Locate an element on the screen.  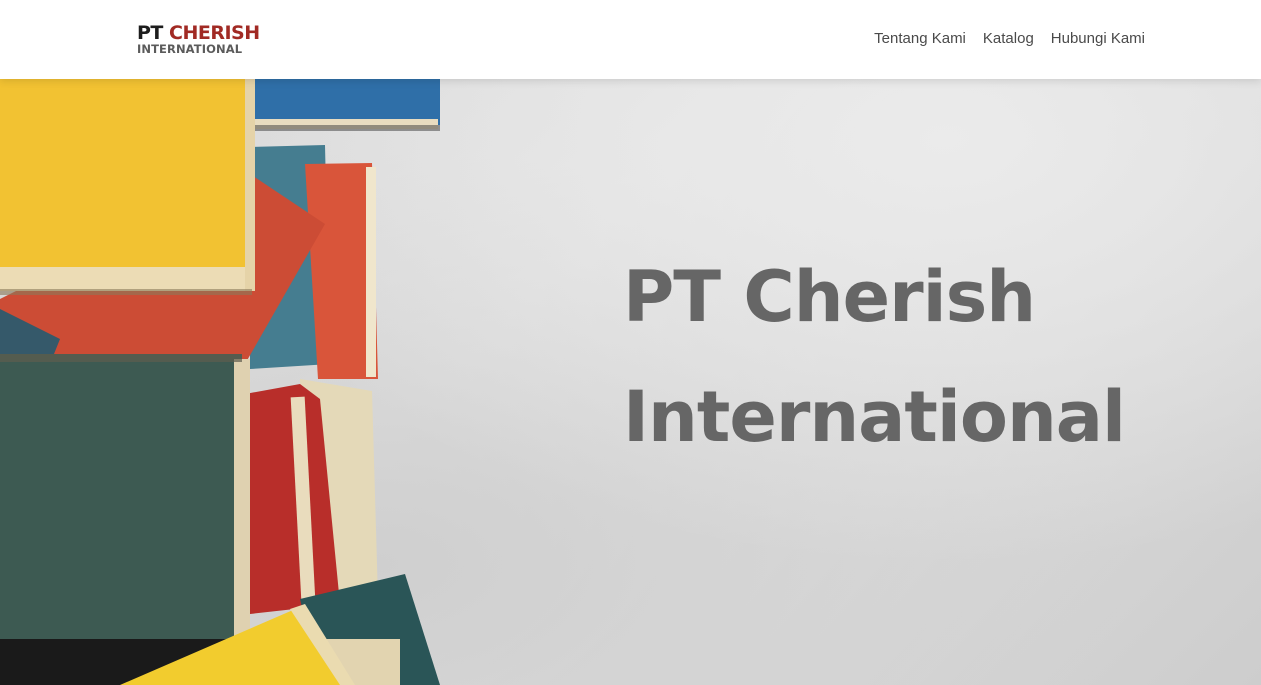
blue-book is located at coordinates (345, 102).